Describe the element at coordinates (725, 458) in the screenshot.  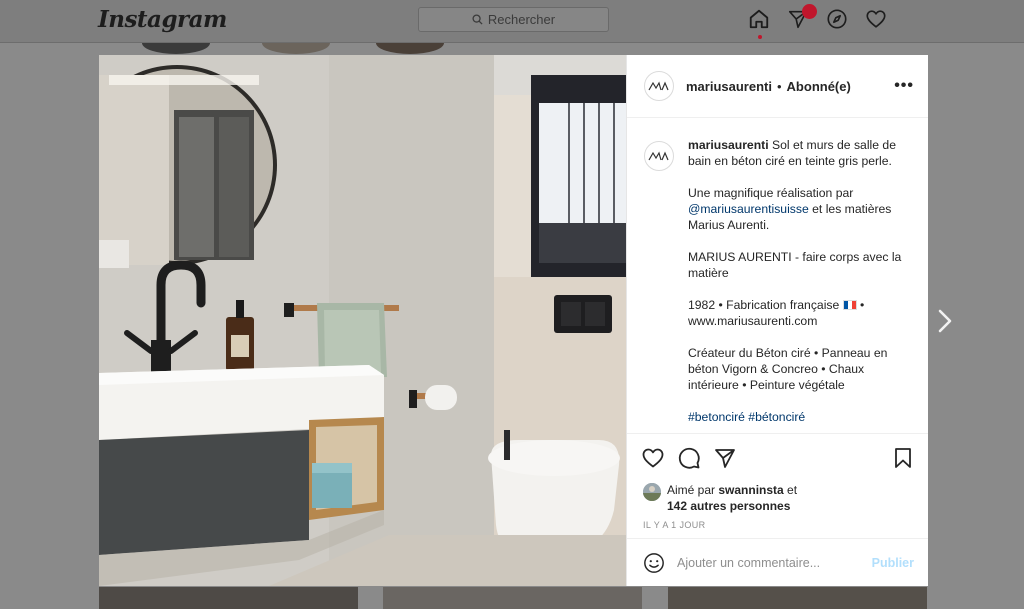
I see `share-direct-icon` at that location.